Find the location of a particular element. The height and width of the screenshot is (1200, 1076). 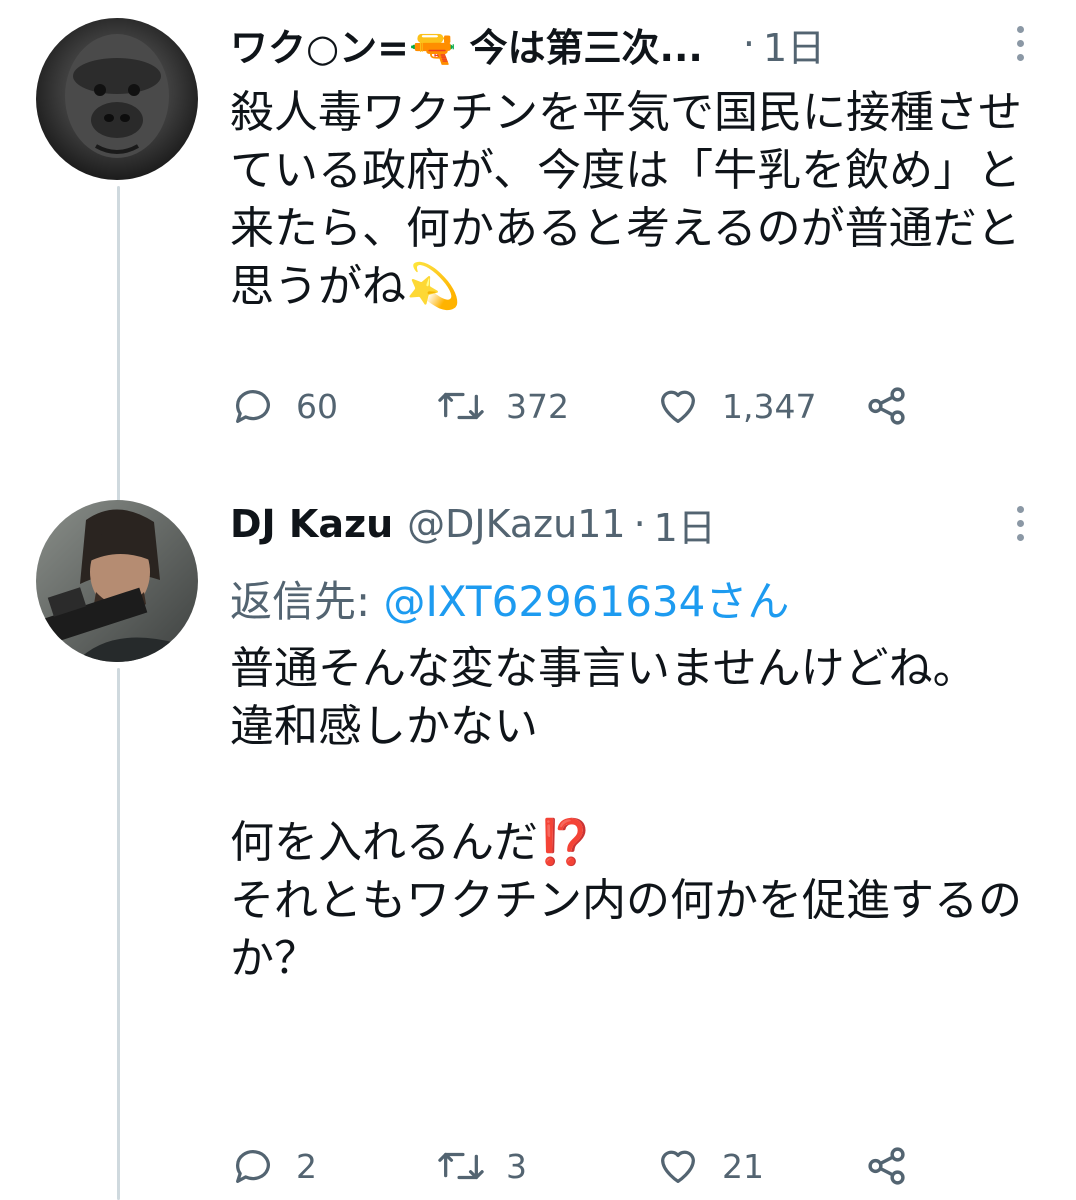

tweet-header: DJ Kazu @DJKazu11 · 1日 is located at coordinates (473, 524).